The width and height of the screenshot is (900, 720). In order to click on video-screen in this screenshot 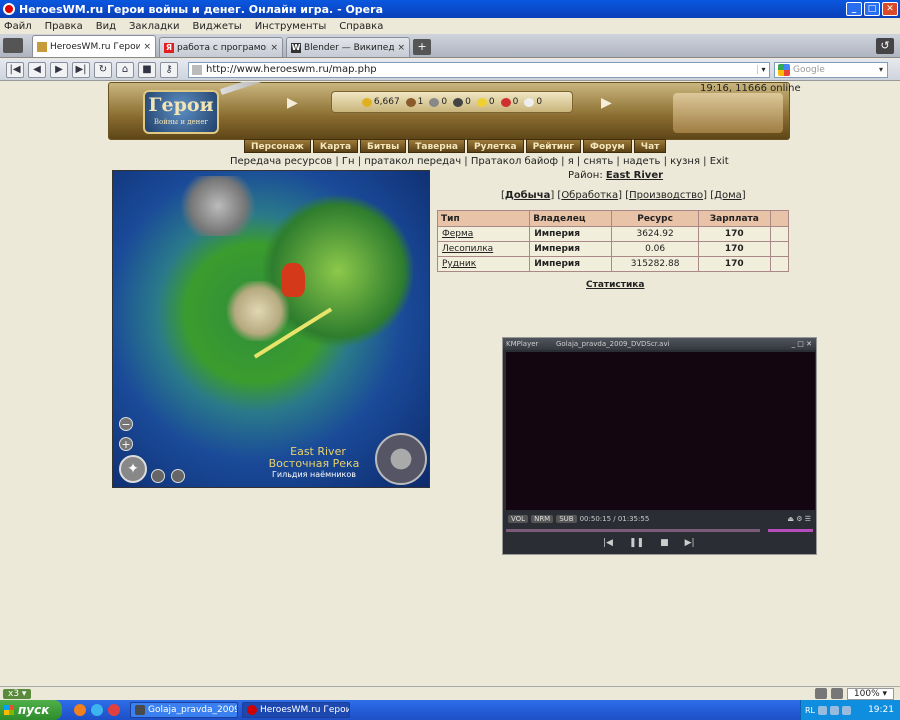, I will do `click(660, 431)`.